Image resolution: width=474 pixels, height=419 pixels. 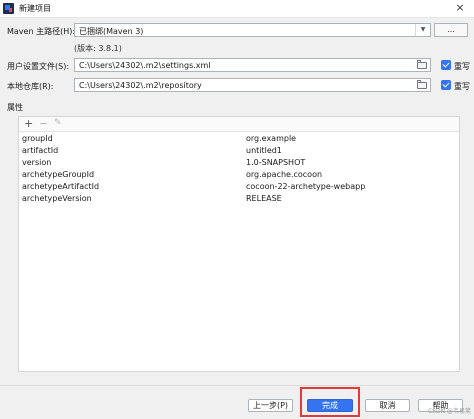 I want to click on property-value: 1.0-SNAPSHOT, so click(x=276, y=162).